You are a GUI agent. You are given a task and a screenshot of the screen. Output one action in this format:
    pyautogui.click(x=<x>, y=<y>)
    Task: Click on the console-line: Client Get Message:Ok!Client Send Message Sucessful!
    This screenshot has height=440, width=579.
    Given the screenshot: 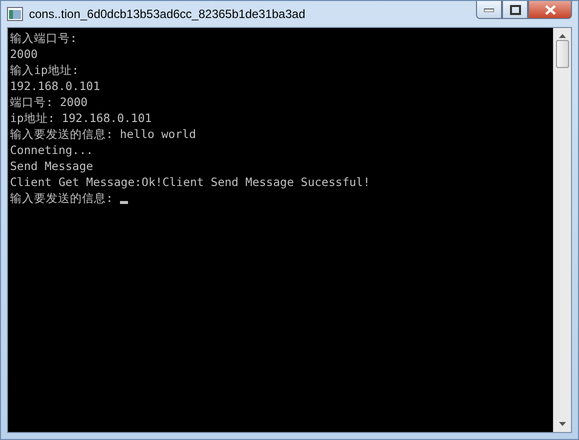 What is the action you would take?
    pyautogui.click(x=190, y=182)
    